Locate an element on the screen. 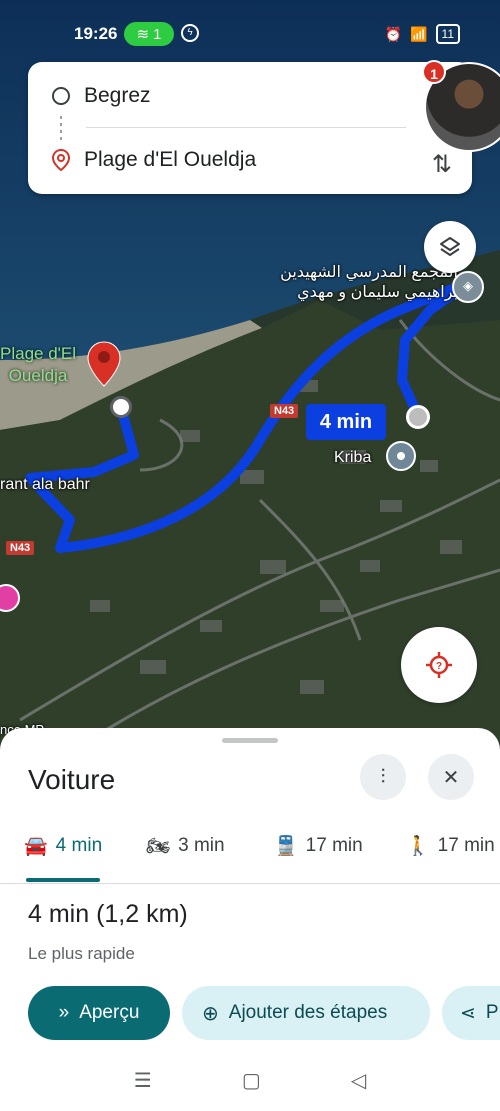  sliders-icon: ⫶ is located at coordinates (383, 776).